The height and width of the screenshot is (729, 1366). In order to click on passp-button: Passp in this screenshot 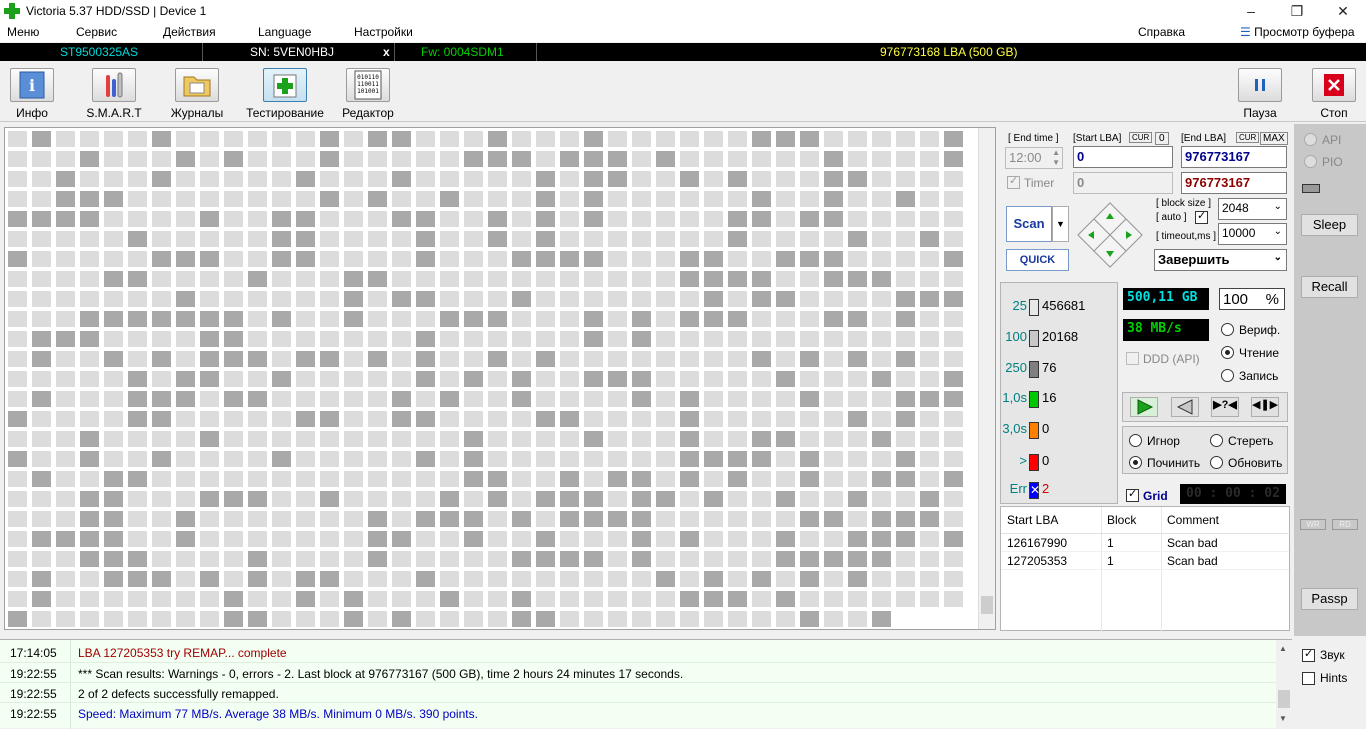, I will do `click(1329, 599)`.